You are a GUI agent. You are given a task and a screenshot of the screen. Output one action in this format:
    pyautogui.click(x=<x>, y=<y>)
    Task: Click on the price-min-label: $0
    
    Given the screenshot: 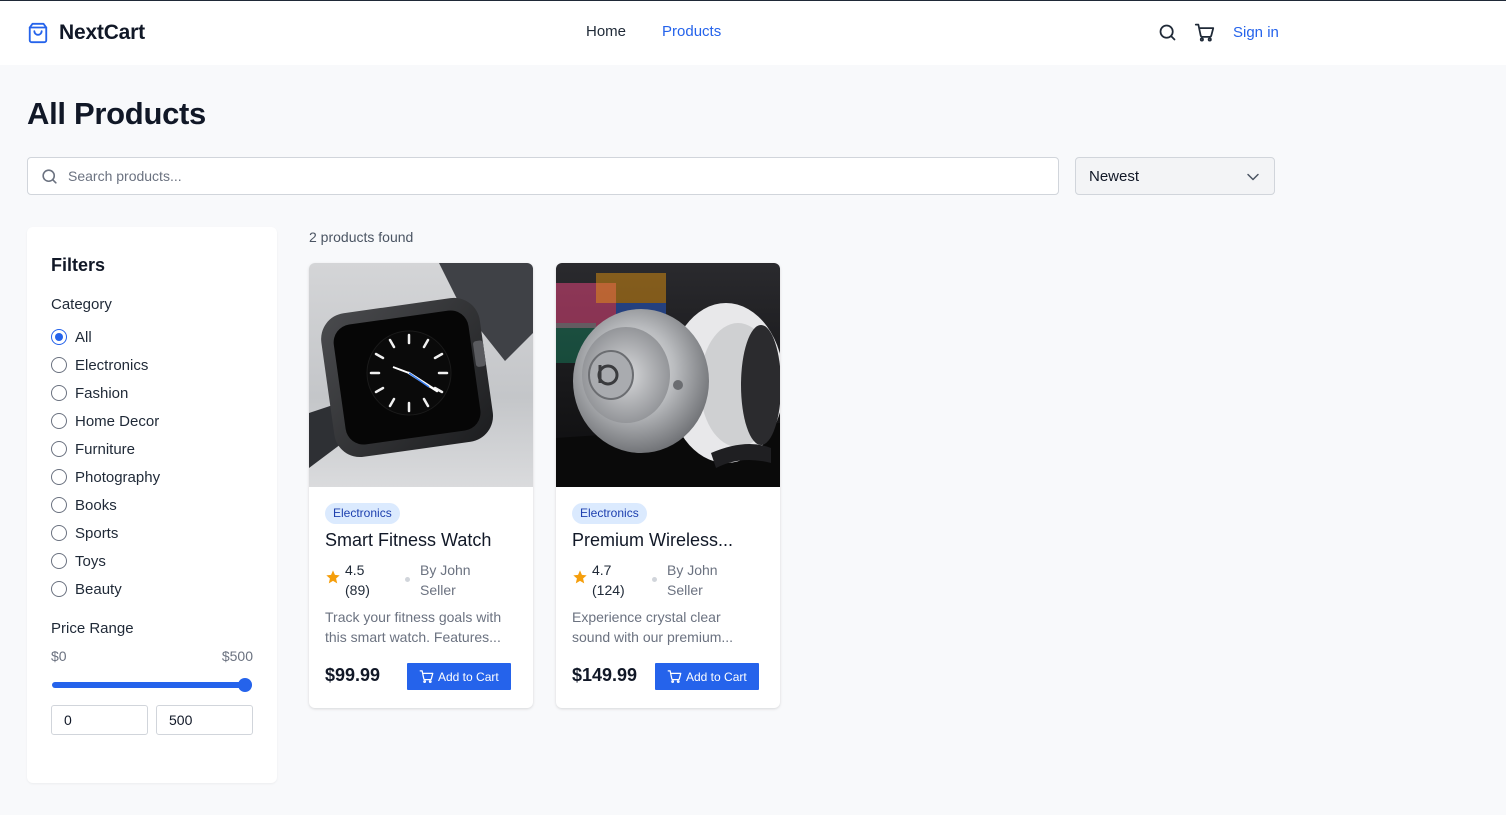 What is the action you would take?
    pyautogui.click(x=59, y=656)
    